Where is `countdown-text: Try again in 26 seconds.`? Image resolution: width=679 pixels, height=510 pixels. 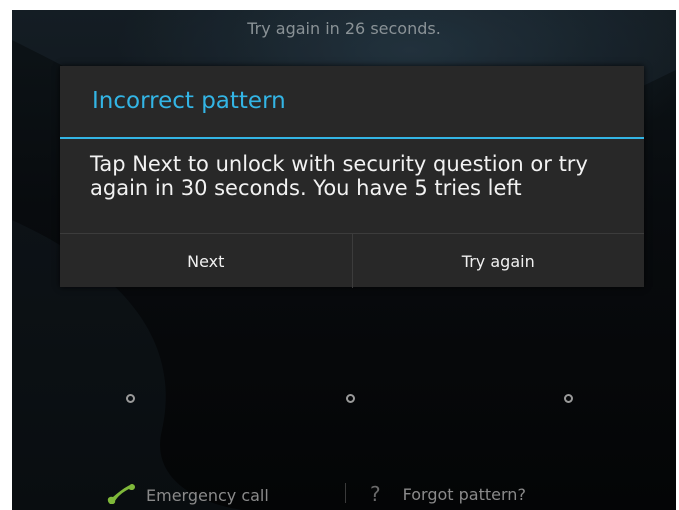
countdown-text: Try again in 26 seconds. is located at coordinates (344, 28).